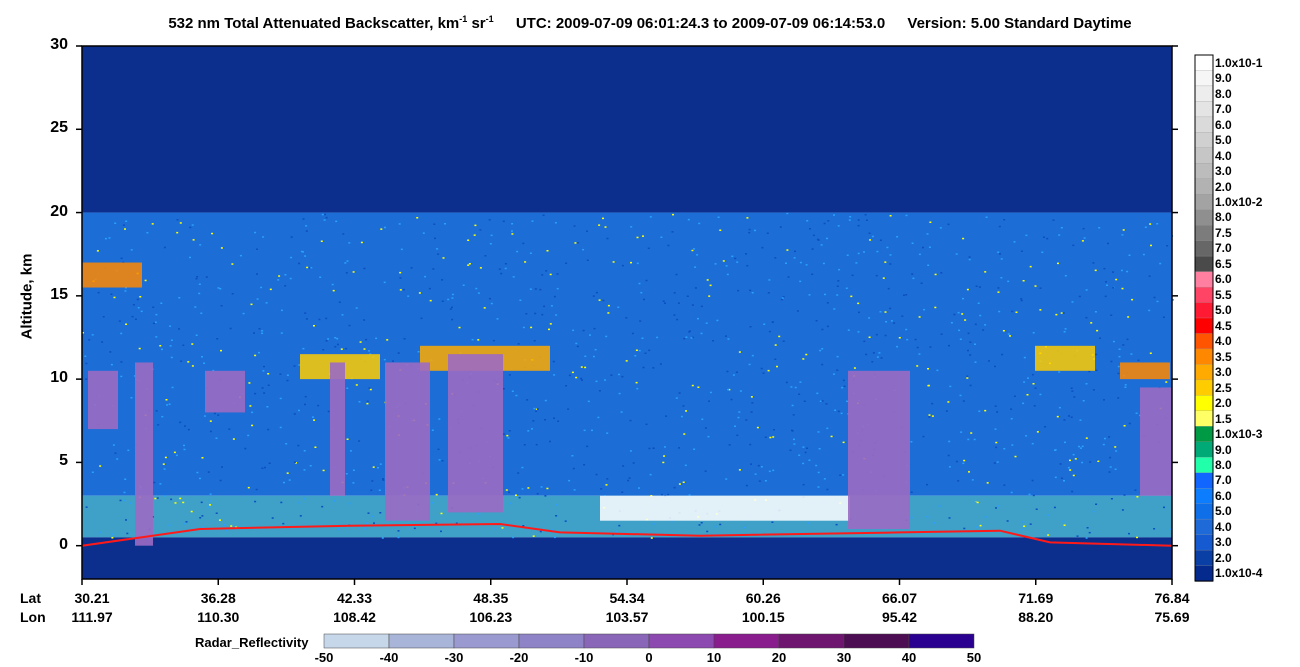 The height and width of the screenshot is (667, 1300). I want to click on backscatter-colorbar-label-2: 8.0, so click(1223, 93).